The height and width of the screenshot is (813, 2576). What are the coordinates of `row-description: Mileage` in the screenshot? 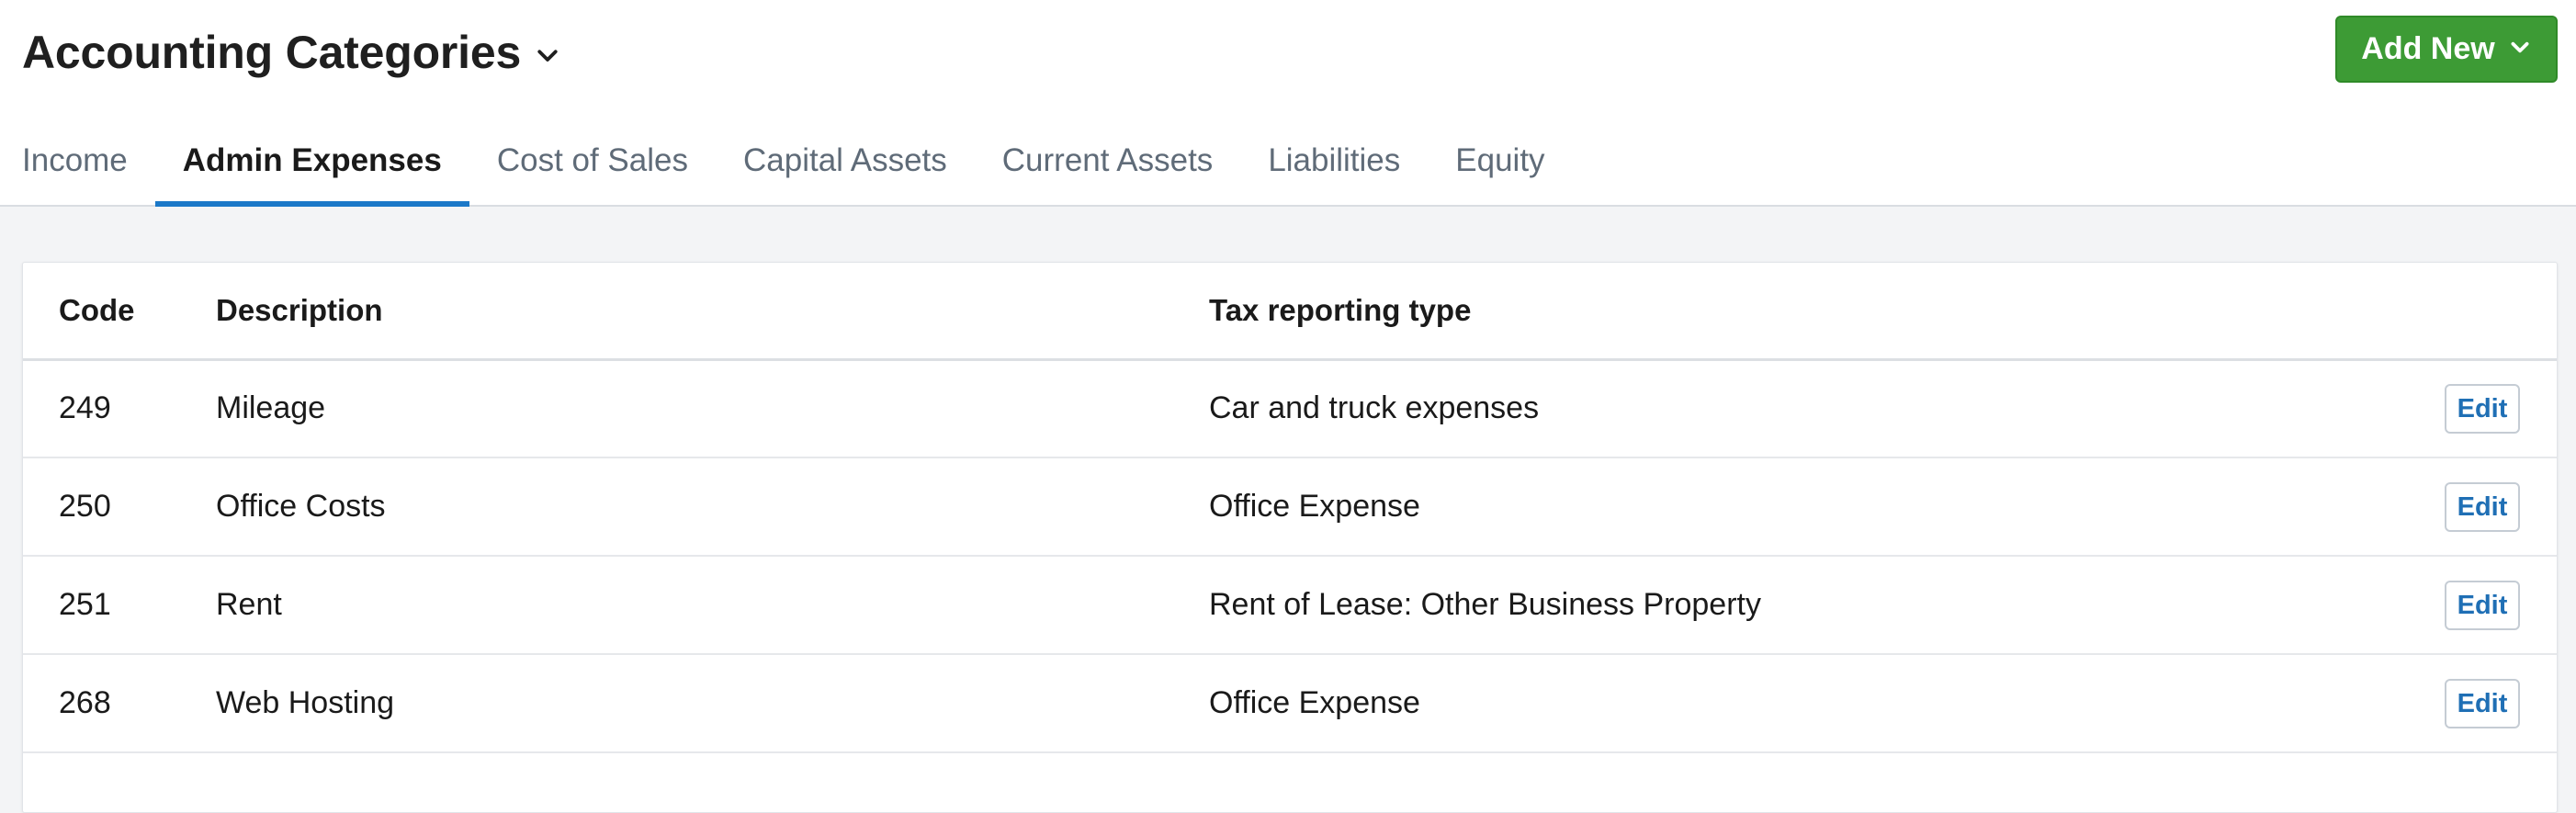 It's located at (712, 408).